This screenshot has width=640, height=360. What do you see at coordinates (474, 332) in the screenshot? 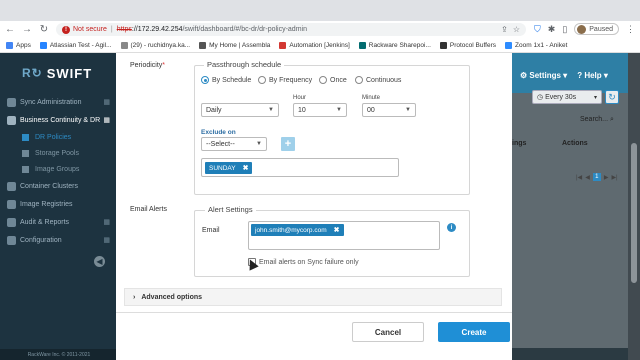
I see `create-button: Create` at bounding box center [474, 332].